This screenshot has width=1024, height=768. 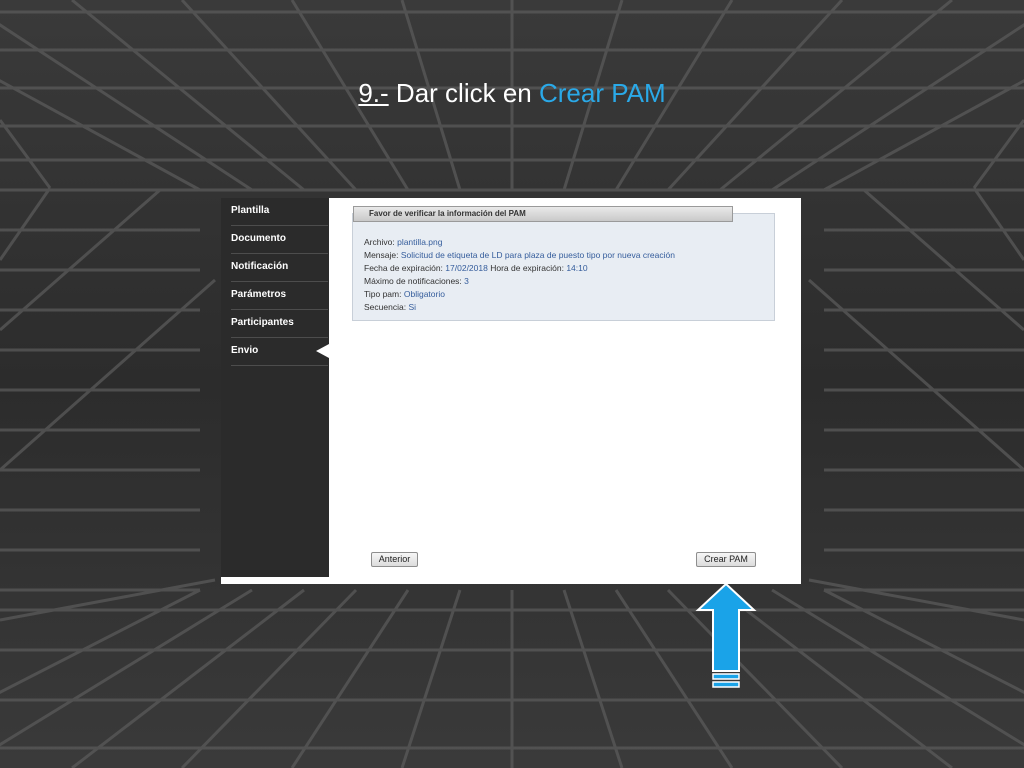 I want to click on archivo-row: Archivo: plantilla.png, so click(x=403, y=242).